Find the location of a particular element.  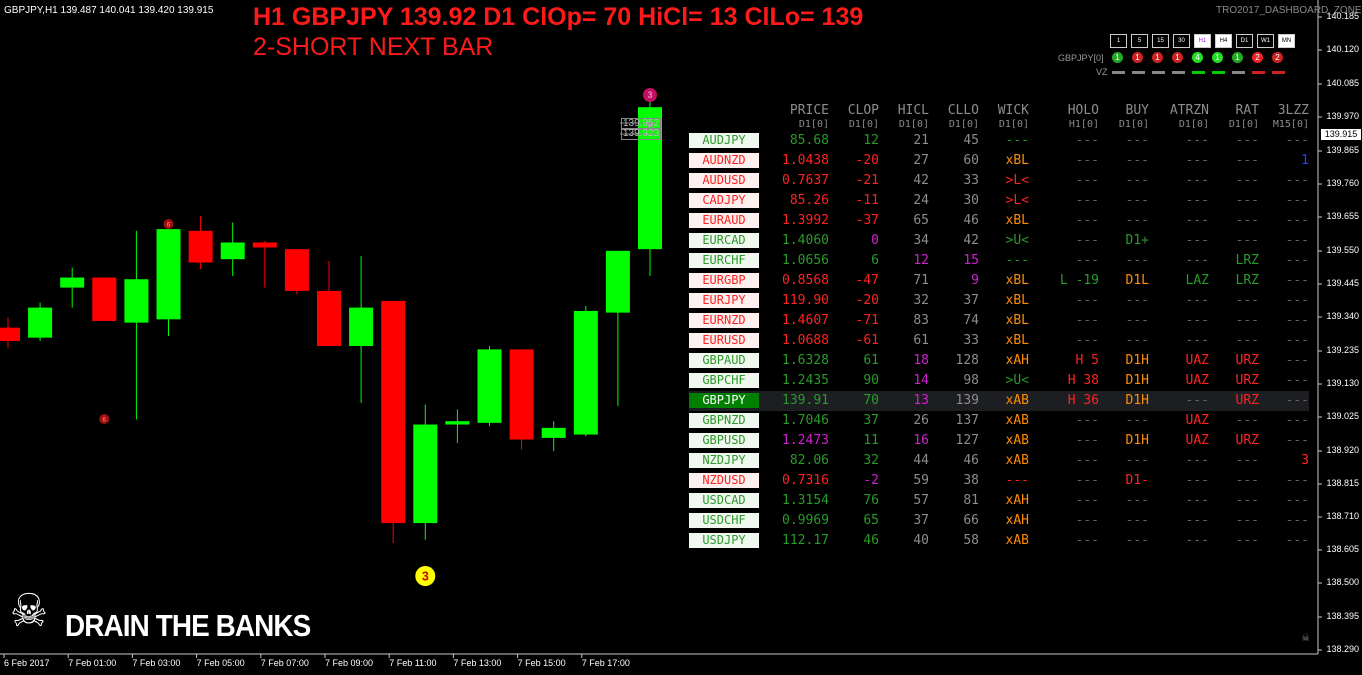

timeframe-button-5: 5 is located at coordinates (1139, 41).